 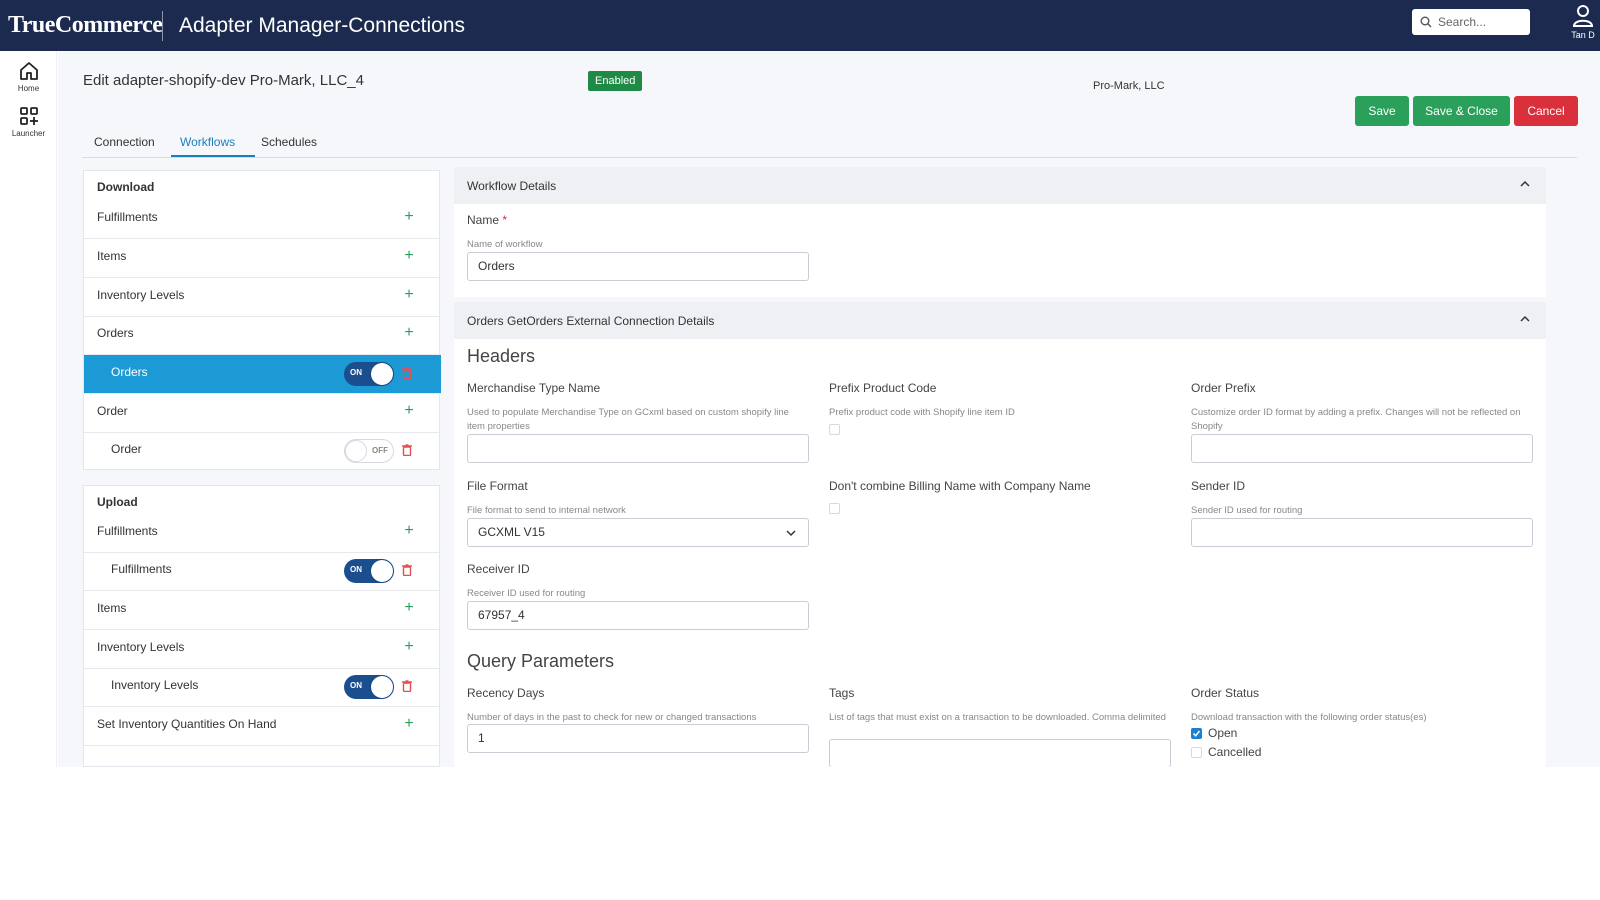 What do you see at coordinates (834, 508) in the screenshot?
I see `billing-name-checkbox` at bounding box center [834, 508].